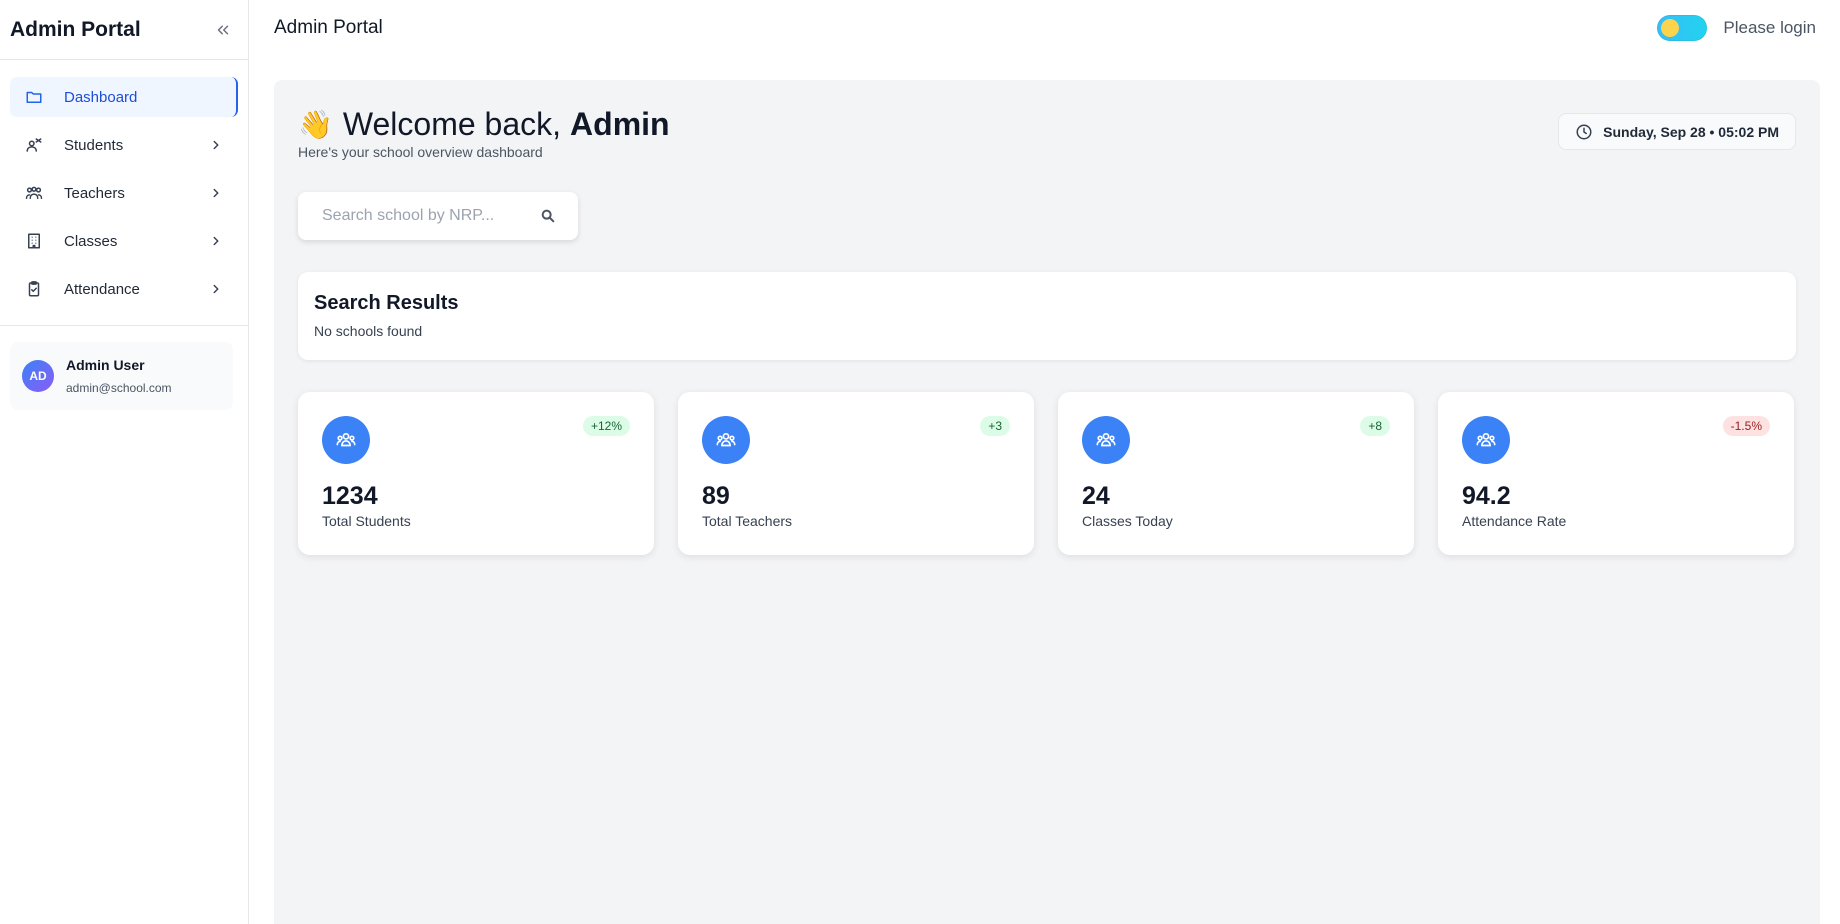  What do you see at coordinates (124, 462) in the screenshot?
I see `sidebar: Admin Portal Dashboard Students Teachers` at bounding box center [124, 462].